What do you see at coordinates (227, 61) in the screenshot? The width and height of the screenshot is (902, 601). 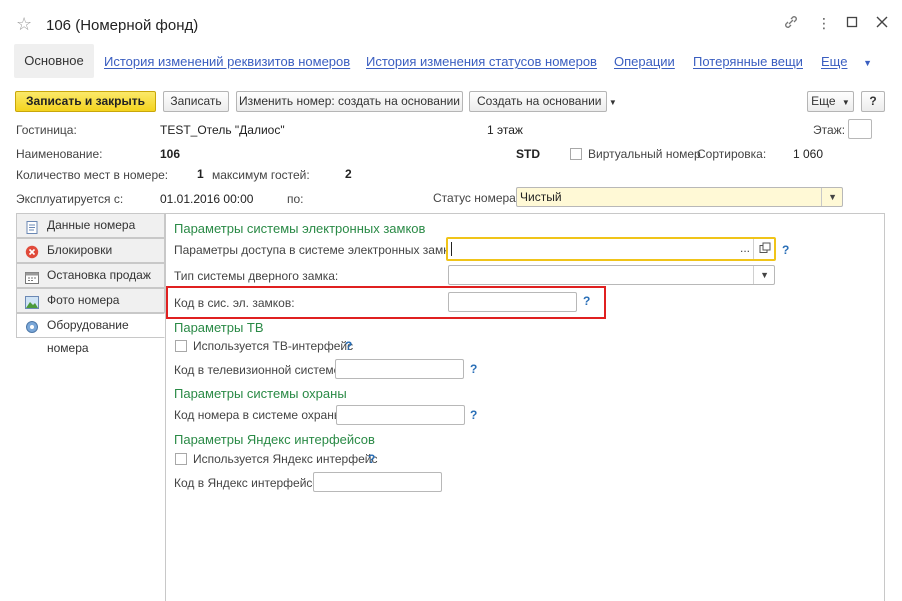 I see `nav-link-requisites-history: История изменений реквизитов номеров` at bounding box center [227, 61].